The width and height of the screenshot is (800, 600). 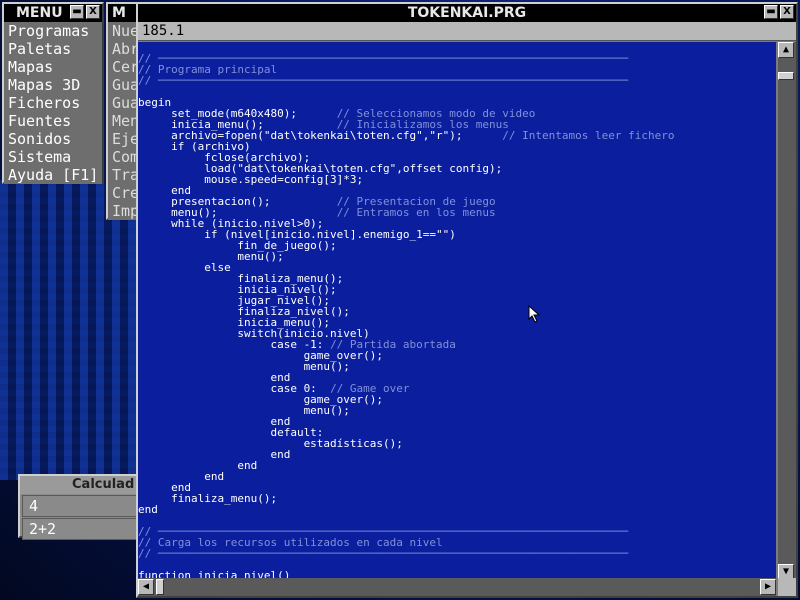 What do you see at coordinates (534, 314) in the screenshot?
I see `mouse-pointer-icon` at bounding box center [534, 314].